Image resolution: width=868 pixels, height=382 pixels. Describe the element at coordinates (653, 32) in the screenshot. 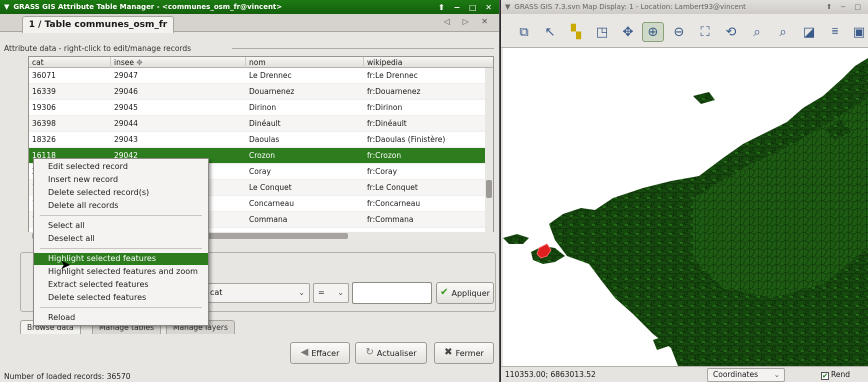

I see `zoom-in-icon: ⊕` at that location.